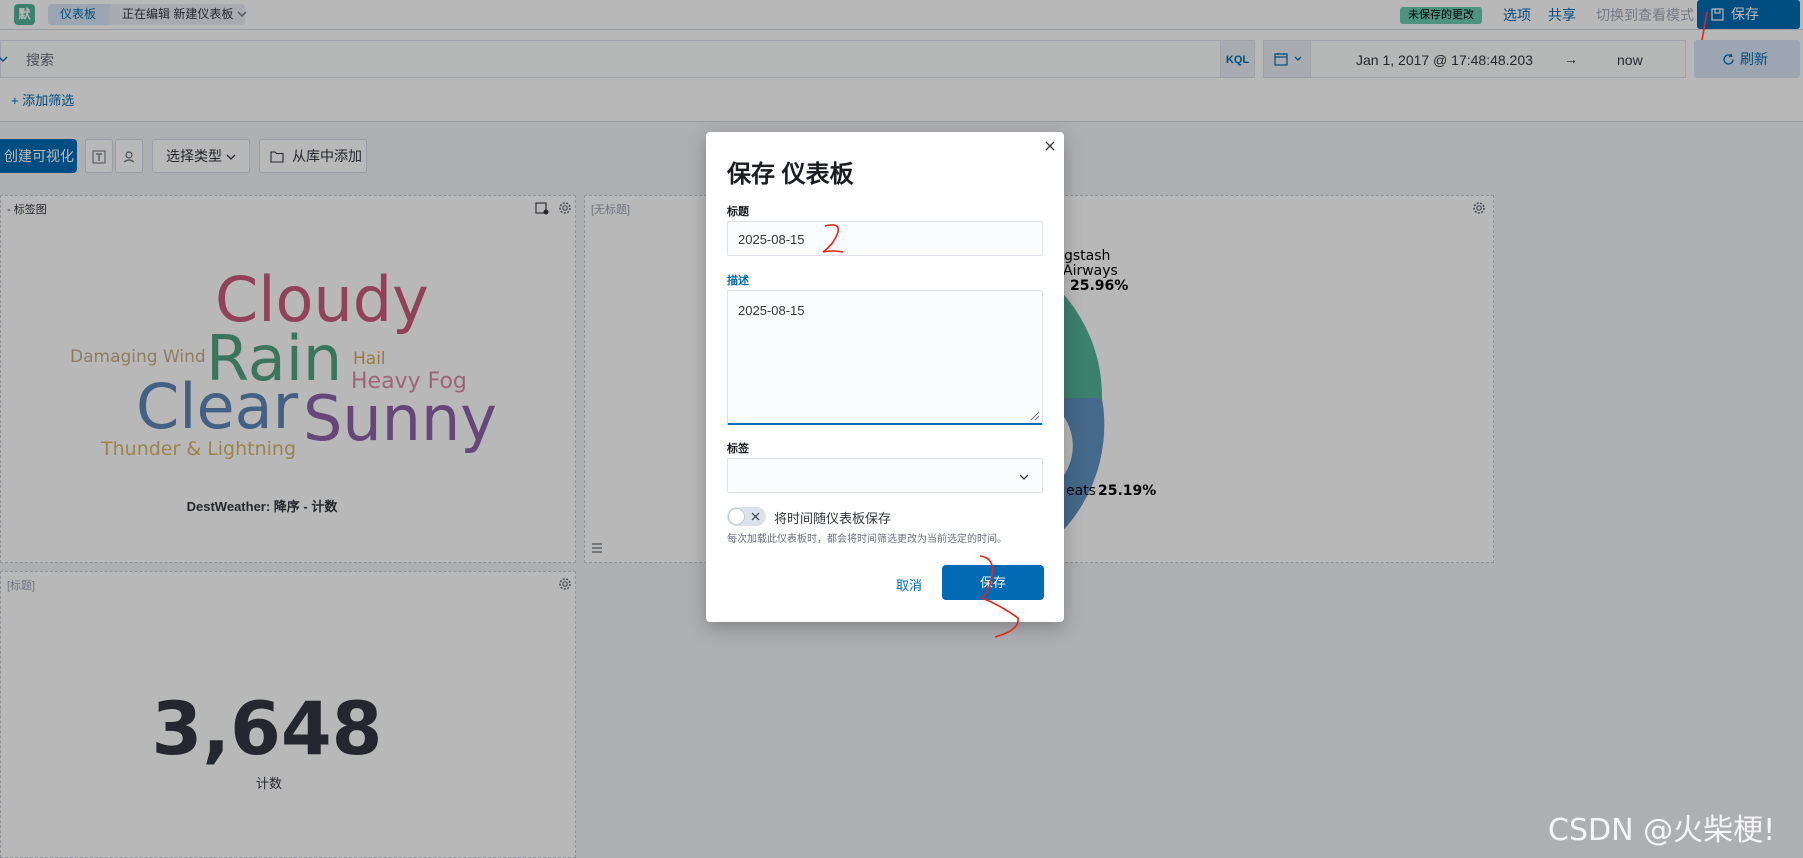 The width and height of the screenshot is (1803, 858). I want to click on tags-select, so click(885, 475).